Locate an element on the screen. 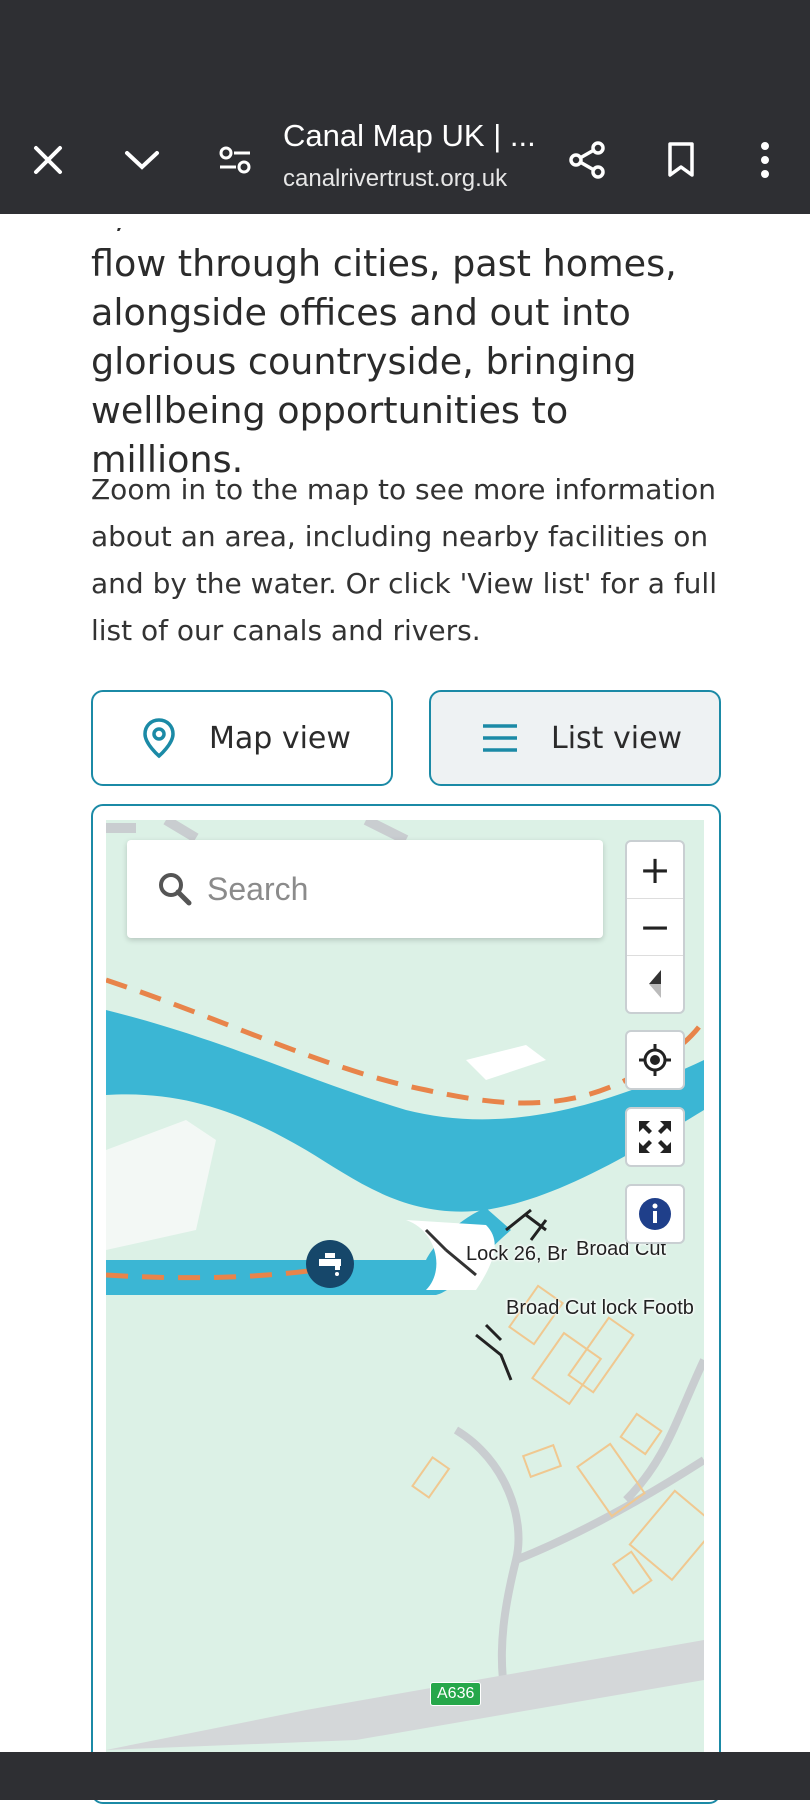  locate-button is located at coordinates (655, 1060).